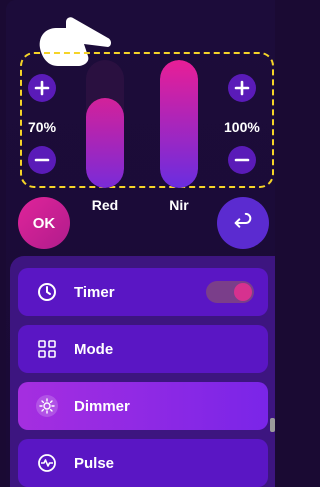 Image resolution: width=320 pixels, height=487 pixels. What do you see at coordinates (243, 292) in the screenshot?
I see `toggle-knob` at bounding box center [243, 292].